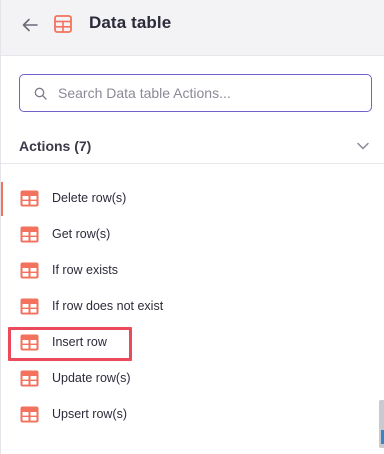  Describe the element at coordinates (192, 307) in the screenshot. I see `action-item: If row does not exist` at that location.